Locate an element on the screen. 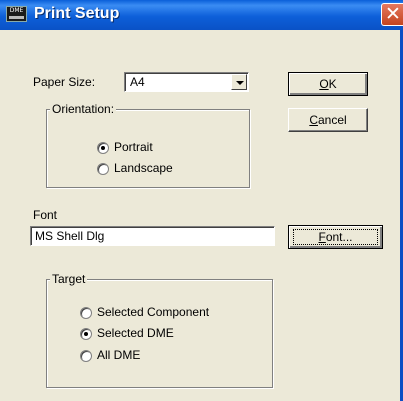 The image size is (403, 401). close-button: ✕ is located at coordinates (392, 14).